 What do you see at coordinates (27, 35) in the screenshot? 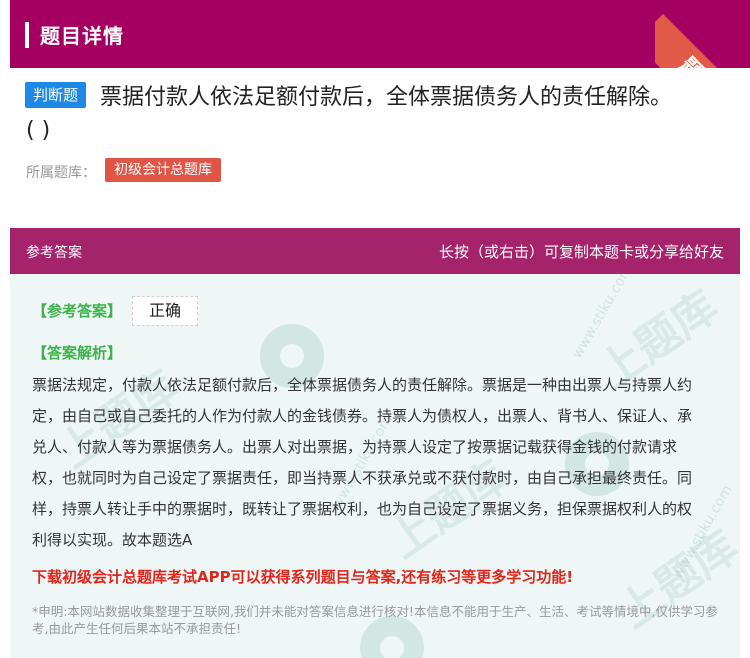
I see `header-accent-bar` at bounding box center [27, 35].